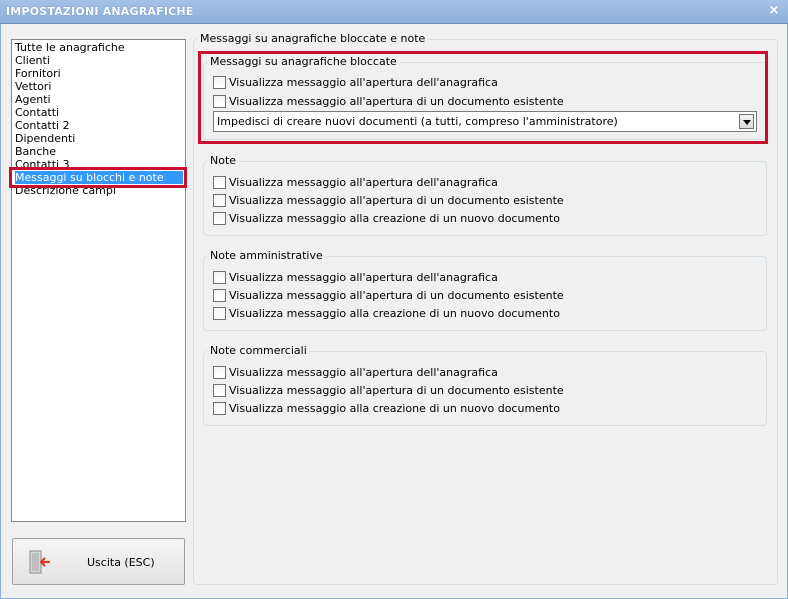 This screenshot has width=788, height=599. What do you see at coordinates (42, 125) in the screenshot?
I see `list-item-contatti-2: Contatti 2` at bounding box center [42, 125].